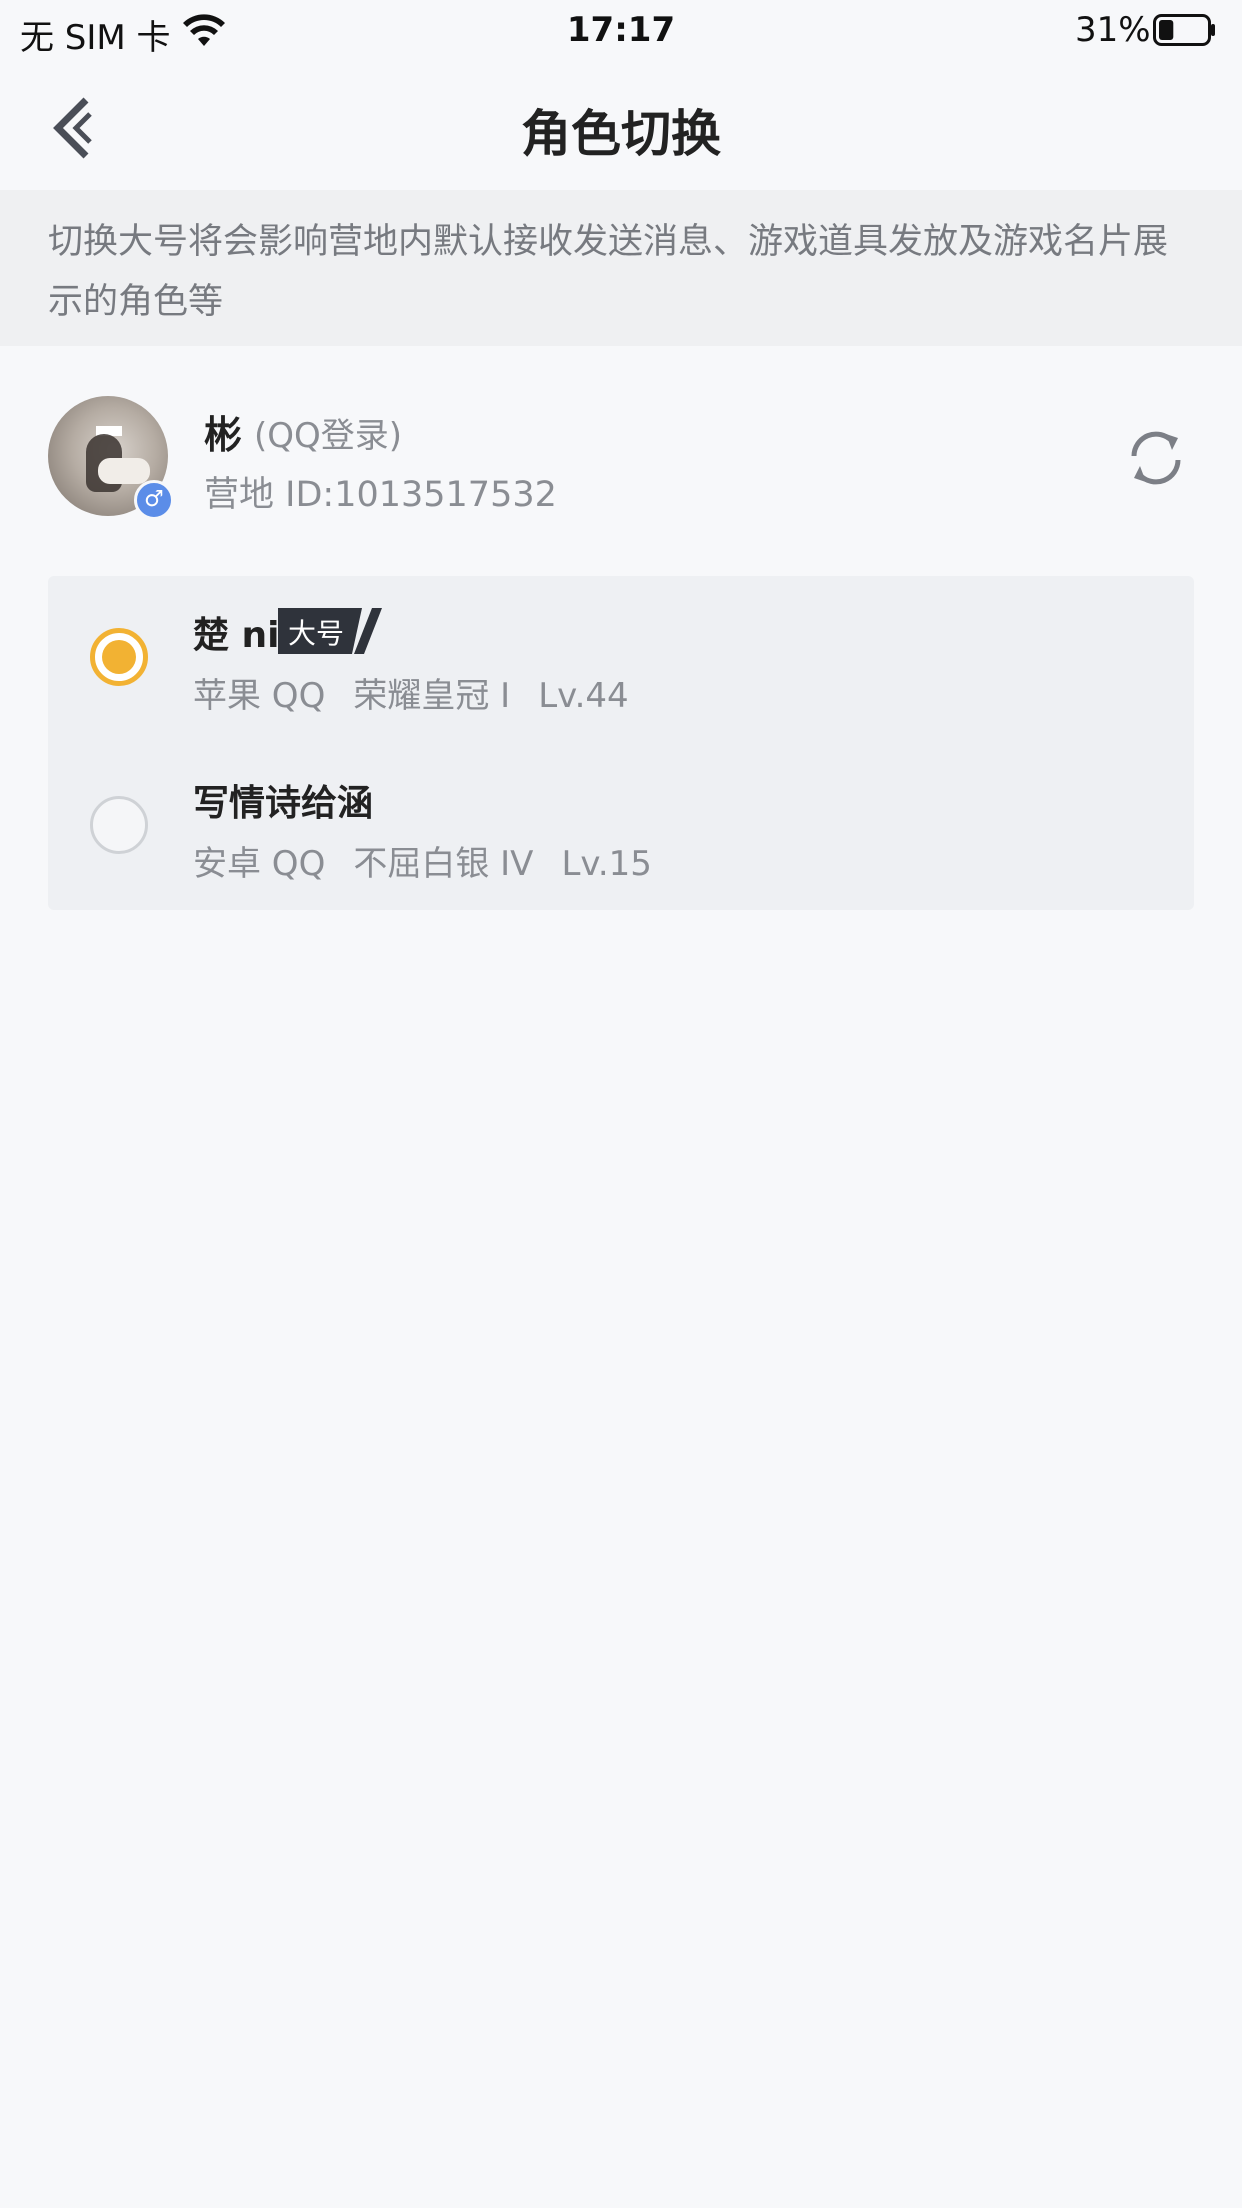 Image resolution: width=1242 pixels, height=2208 pixels. I want to click on radio-selected, so click(119, 657).